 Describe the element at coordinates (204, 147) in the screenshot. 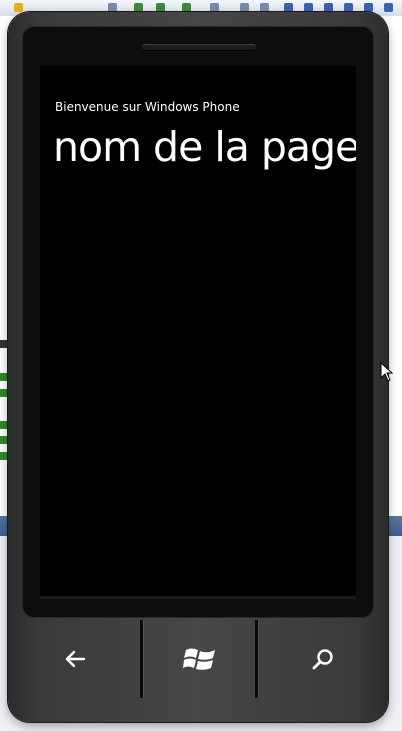

I see `page-title: nom de la page` at that location.